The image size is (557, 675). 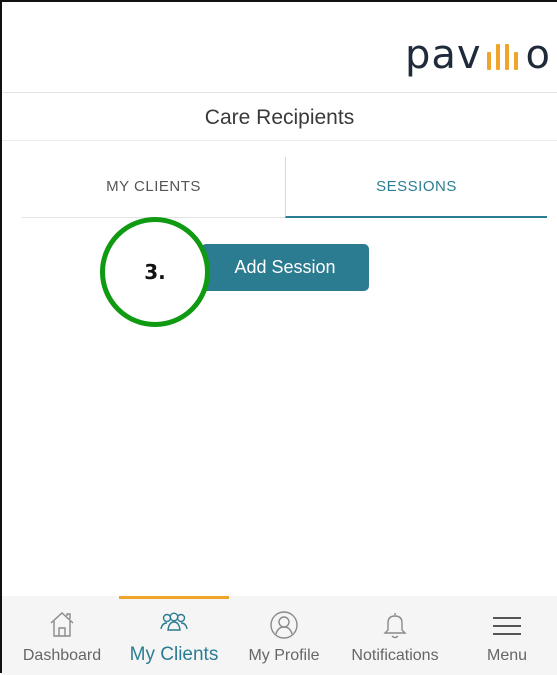 I want to click on tab-my-clients: MY CLIENTS, so click(x=153, y=187).